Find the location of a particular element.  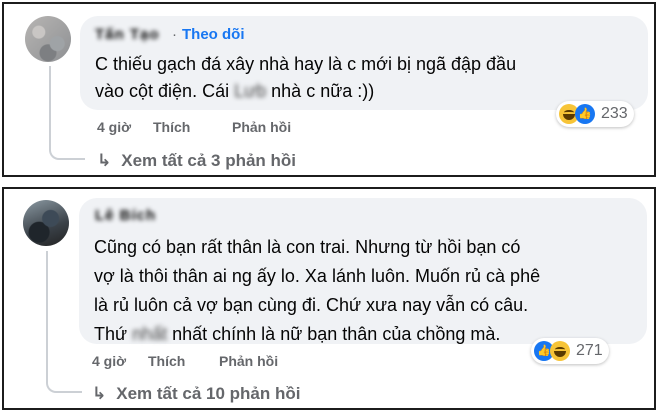

reaction-summary: 👍 233 is located at coordinates (595, 114).